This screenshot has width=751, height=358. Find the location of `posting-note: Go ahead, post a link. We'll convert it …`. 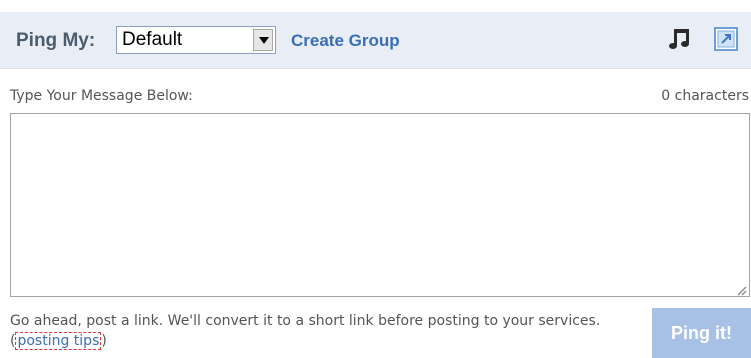

posting-note: Go ahead, post a link. We'll convert it … is located at coordinates (310, 331).